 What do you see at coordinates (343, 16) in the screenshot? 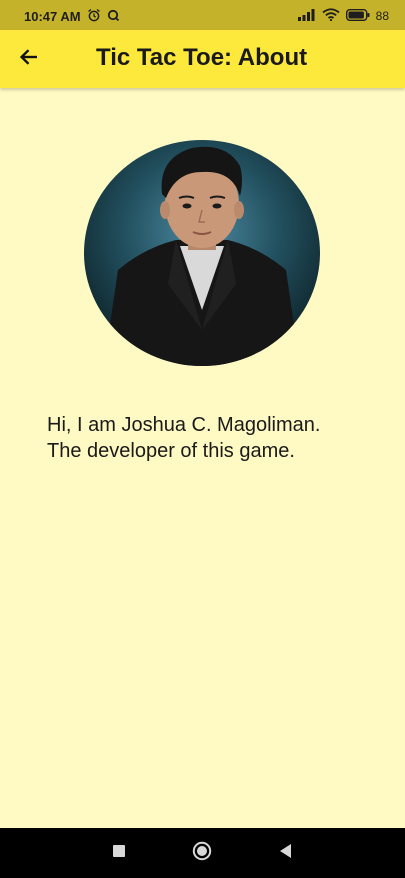
I see `status-right: 88` at bounding box center [343, 16].